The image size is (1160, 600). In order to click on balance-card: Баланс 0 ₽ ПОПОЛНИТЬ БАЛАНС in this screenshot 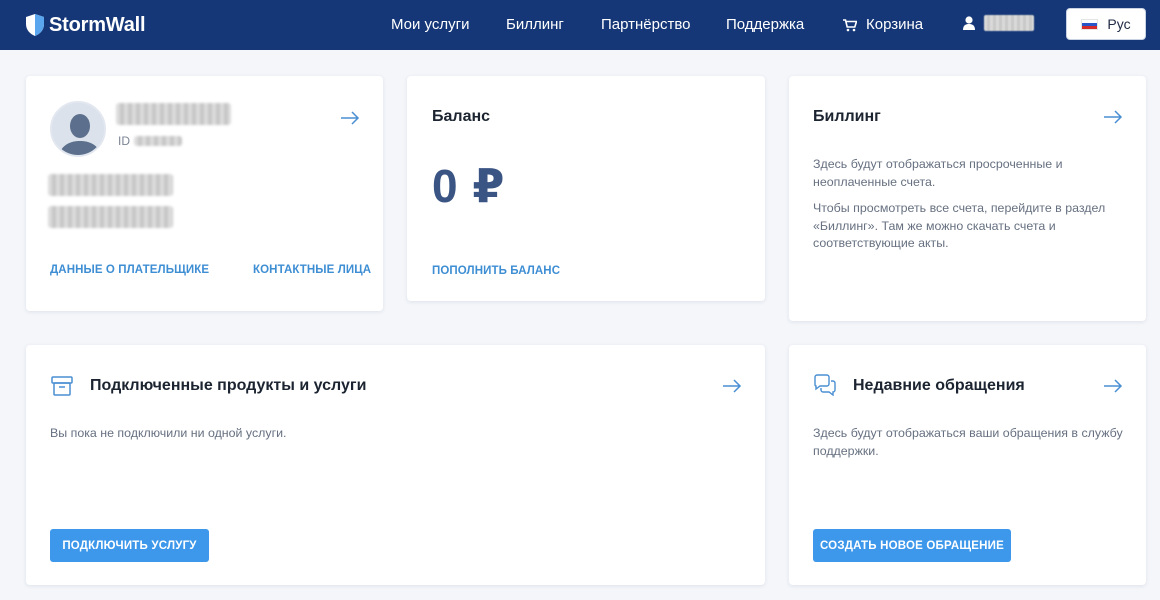, I will do `click(586, 188)`.